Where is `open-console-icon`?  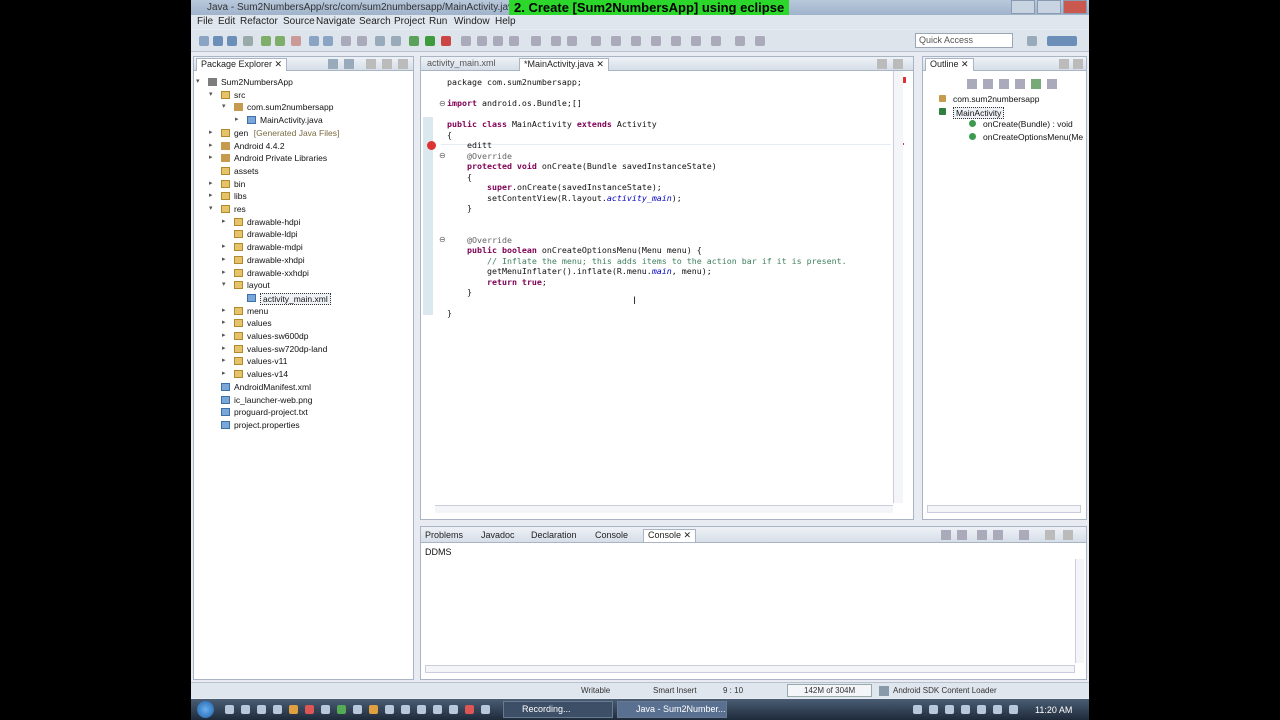
open-console-icon is located at coordinates (1024, 535).